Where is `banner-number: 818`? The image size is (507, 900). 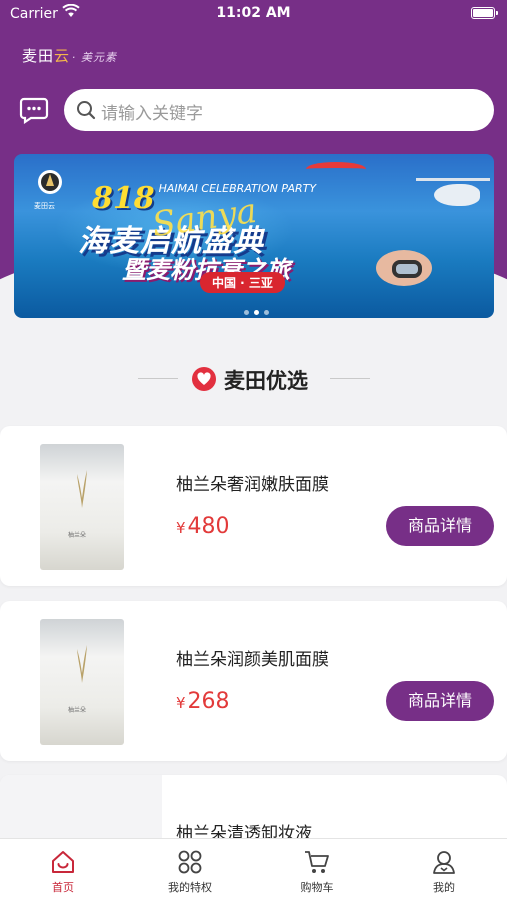
banner-number: 818 is located at coordinates (123, 198).